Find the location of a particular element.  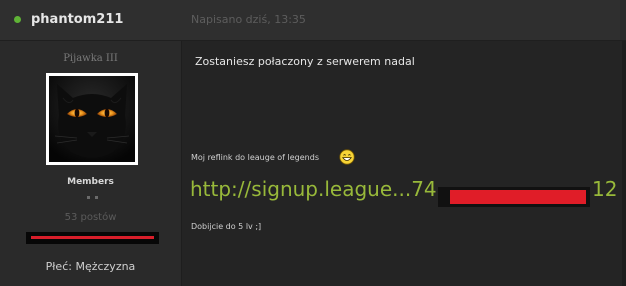

reputation-pips is located at coordinates (93, 198).